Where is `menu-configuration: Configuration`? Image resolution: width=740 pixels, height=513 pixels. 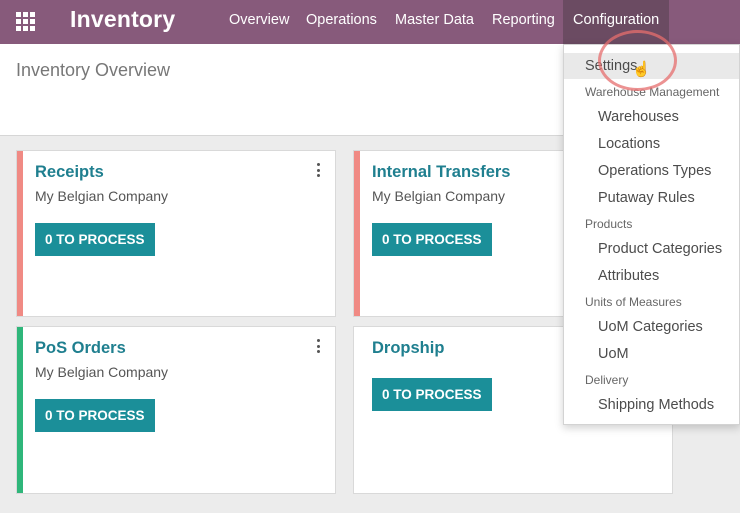
menu-configuration: Configuration is located at coordinates (616, 22).